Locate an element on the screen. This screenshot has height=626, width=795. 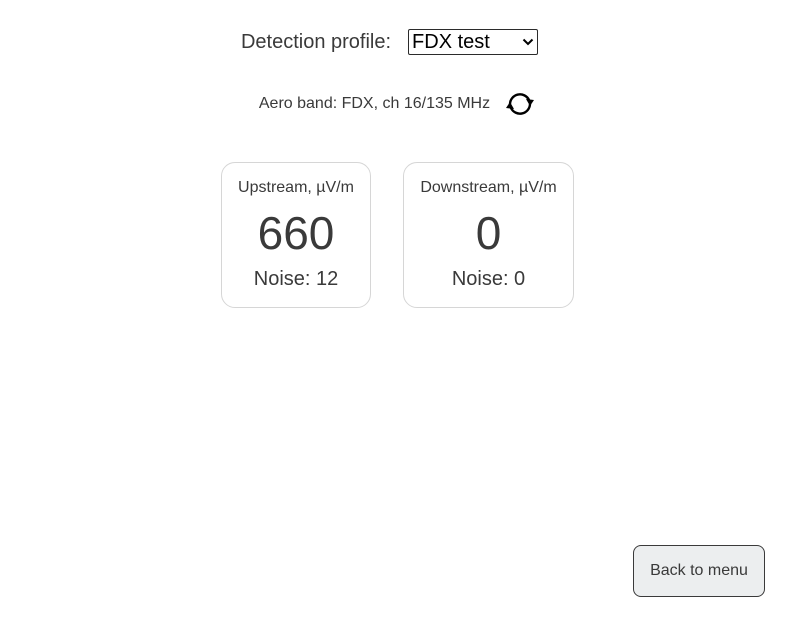
chevron-down-icon is located at coordinates (528, 42).